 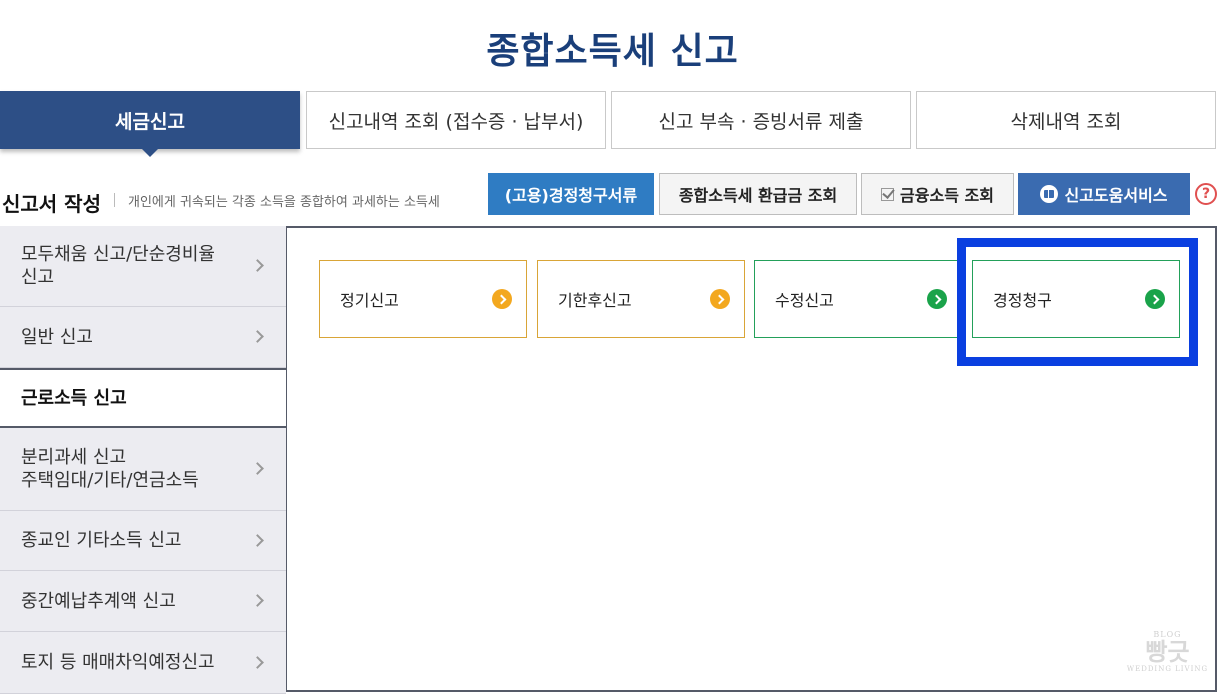 What do you see at coordinates (1116, 195) in the screenshot?
I see `filing-help-service-label: 신고도움서비스` at bounding box center [1116, 195].